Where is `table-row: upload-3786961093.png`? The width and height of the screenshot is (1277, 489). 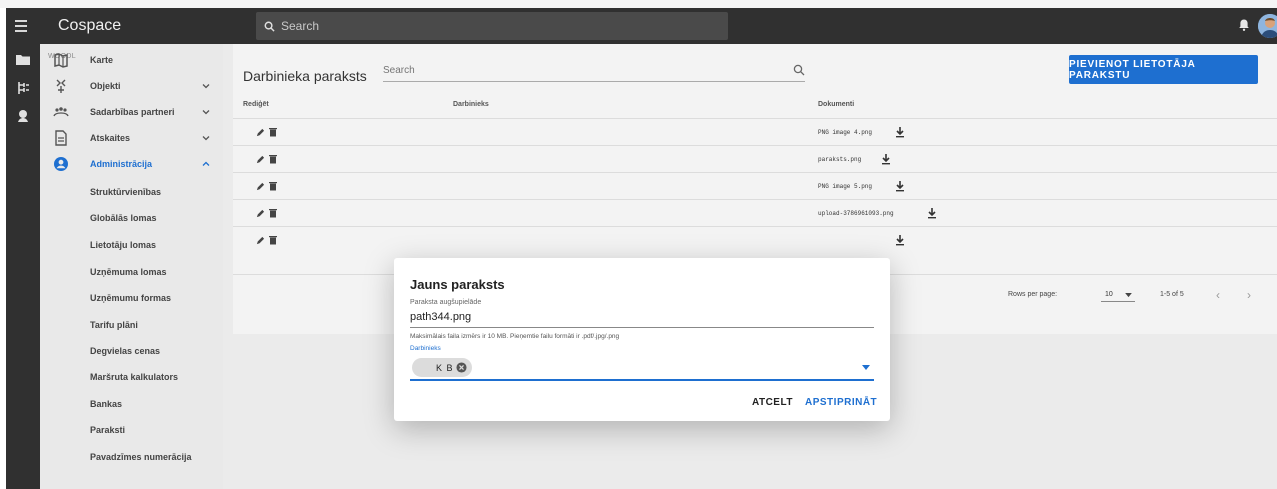
table-row: upload-3786961093.png is located at coordinates (755, 212).